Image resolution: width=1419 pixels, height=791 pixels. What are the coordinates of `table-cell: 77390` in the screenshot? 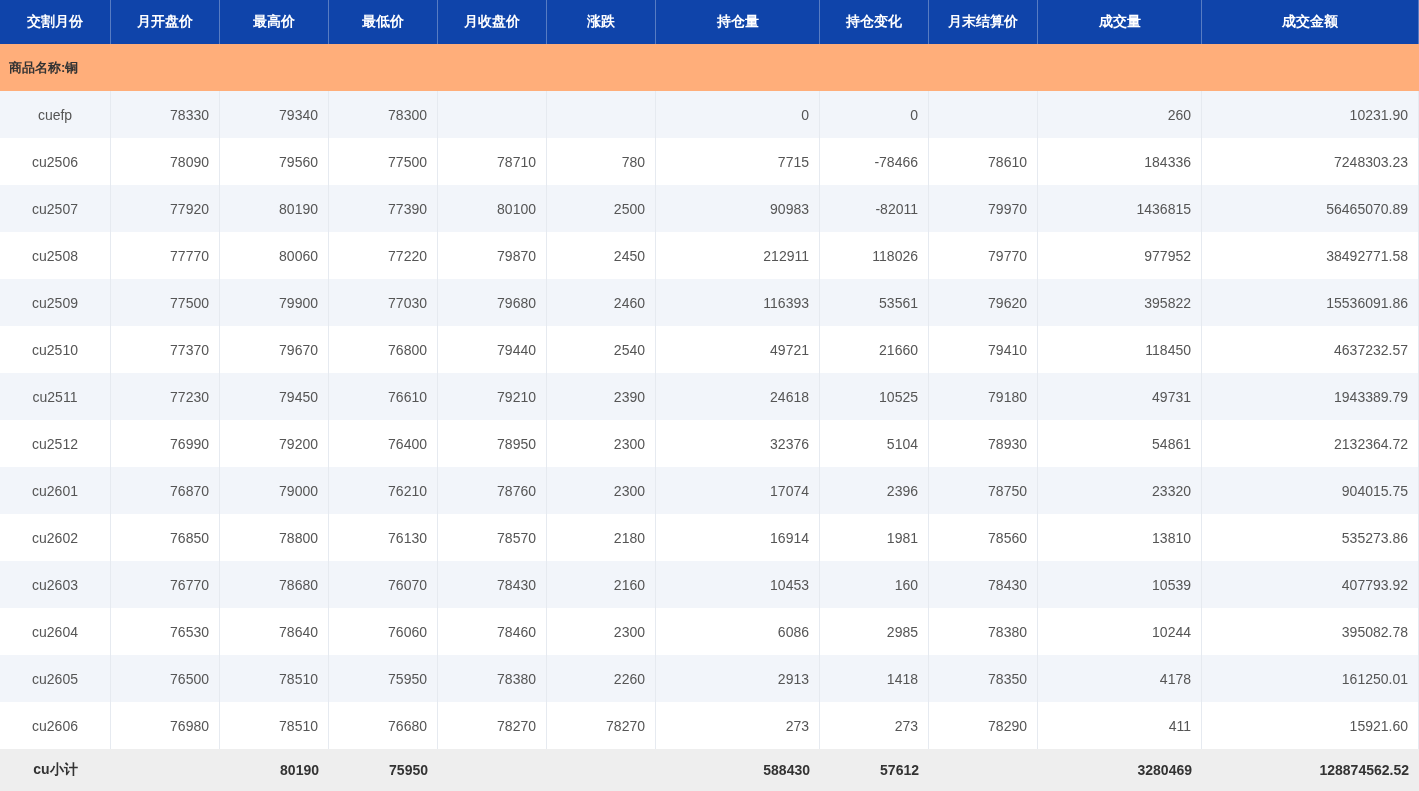 It's located at (407, 208).